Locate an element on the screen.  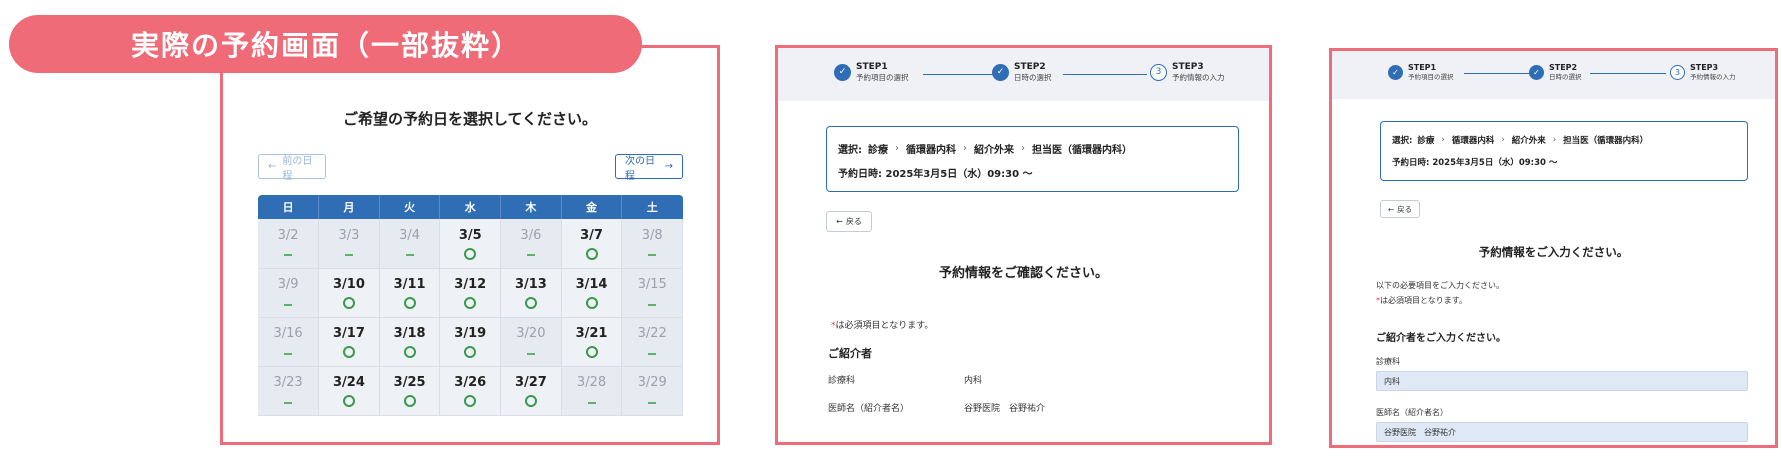
input-title: 予約情報をご入力ください。 is located at coordinates (1553, 252).